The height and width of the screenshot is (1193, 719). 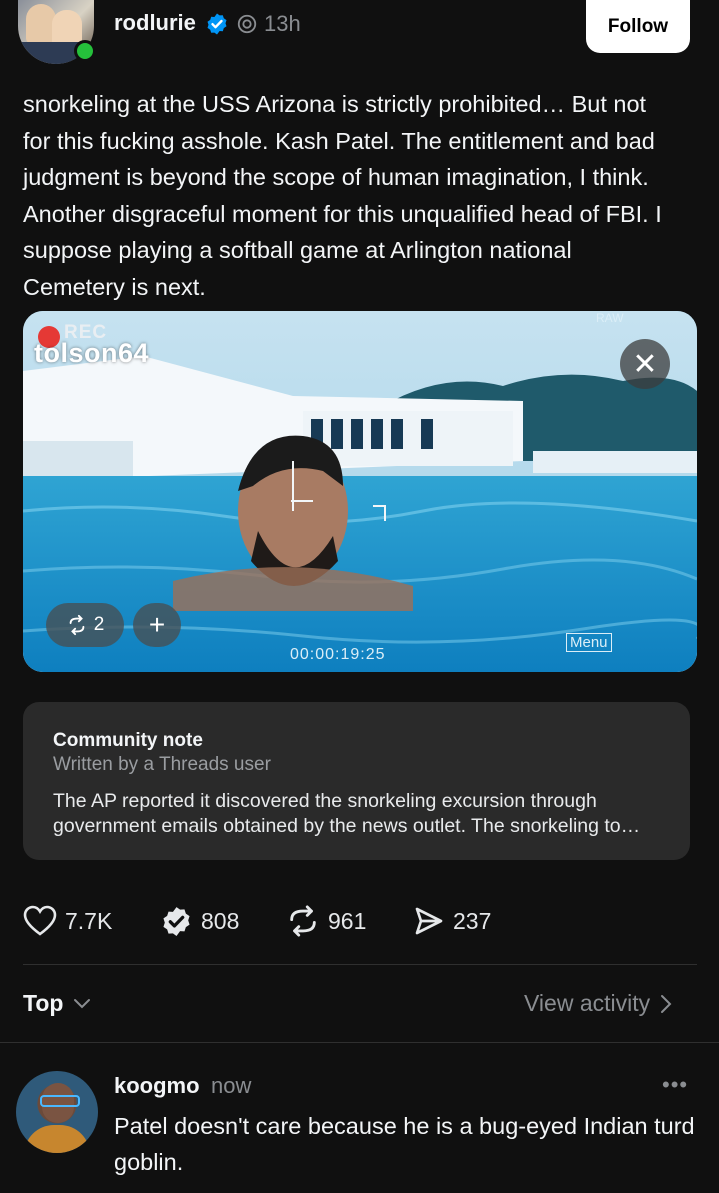 I want to click on reply-timestamp: now, so click(x=231, y=1085).